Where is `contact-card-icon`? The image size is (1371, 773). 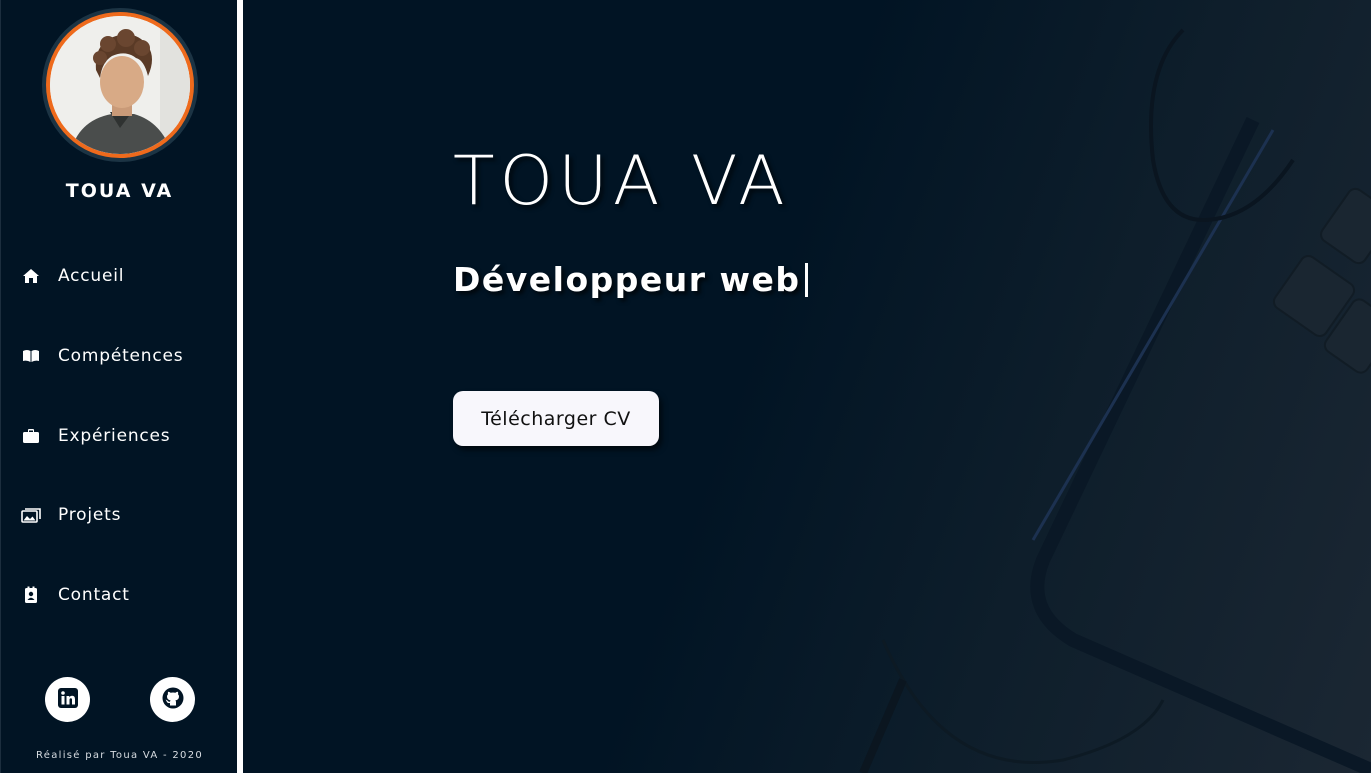
contact-card-icon is located at coordinates (31, 595).